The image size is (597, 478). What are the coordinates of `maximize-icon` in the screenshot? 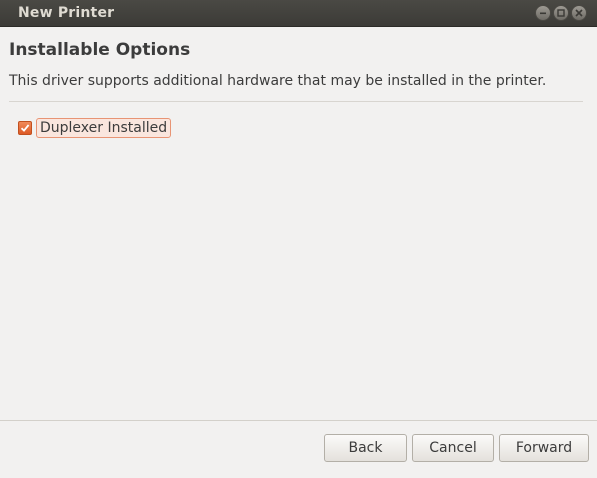 It's located at (561, 13).